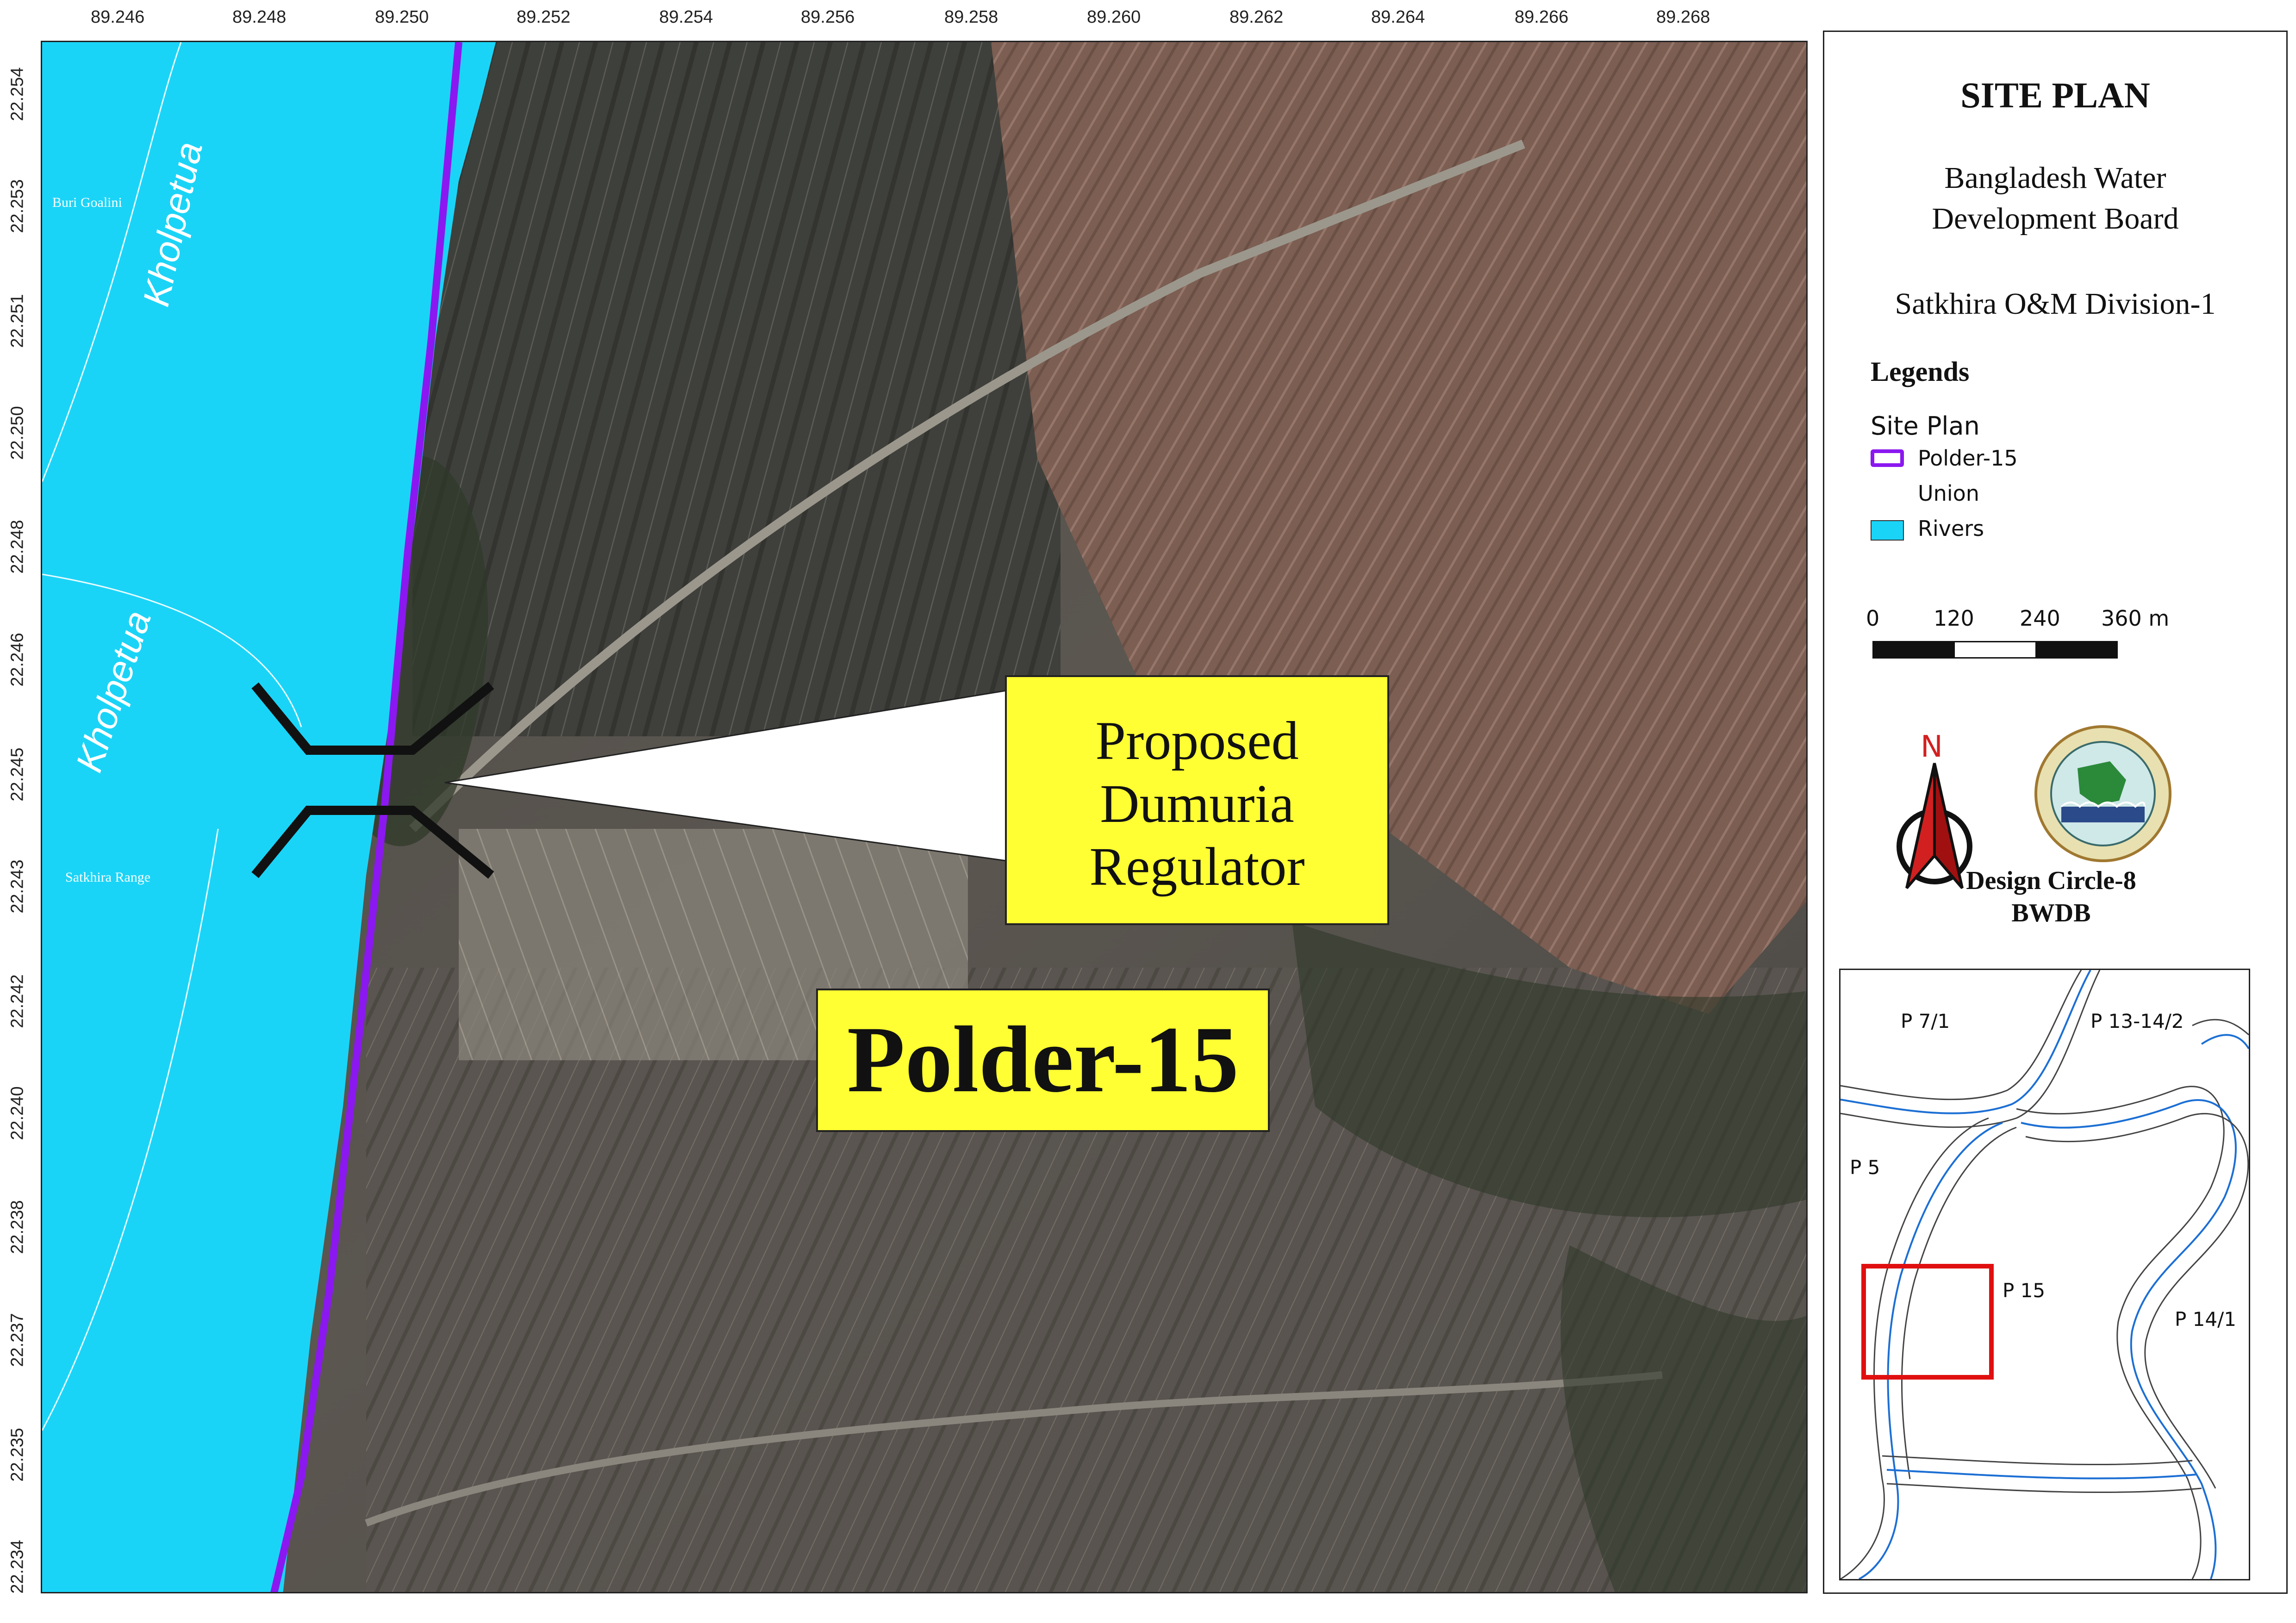 The height and width of the screenshot is (1623, 2296). Describe the element at coordinates (1948, 493) in the screenshot. I see `legend-label-union: Union` at that location.